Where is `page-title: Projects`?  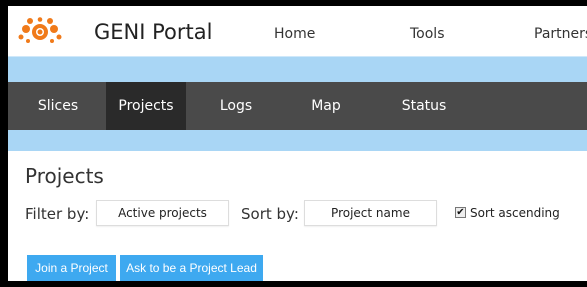 page-title: Projects is located at coordinates (64, 176).